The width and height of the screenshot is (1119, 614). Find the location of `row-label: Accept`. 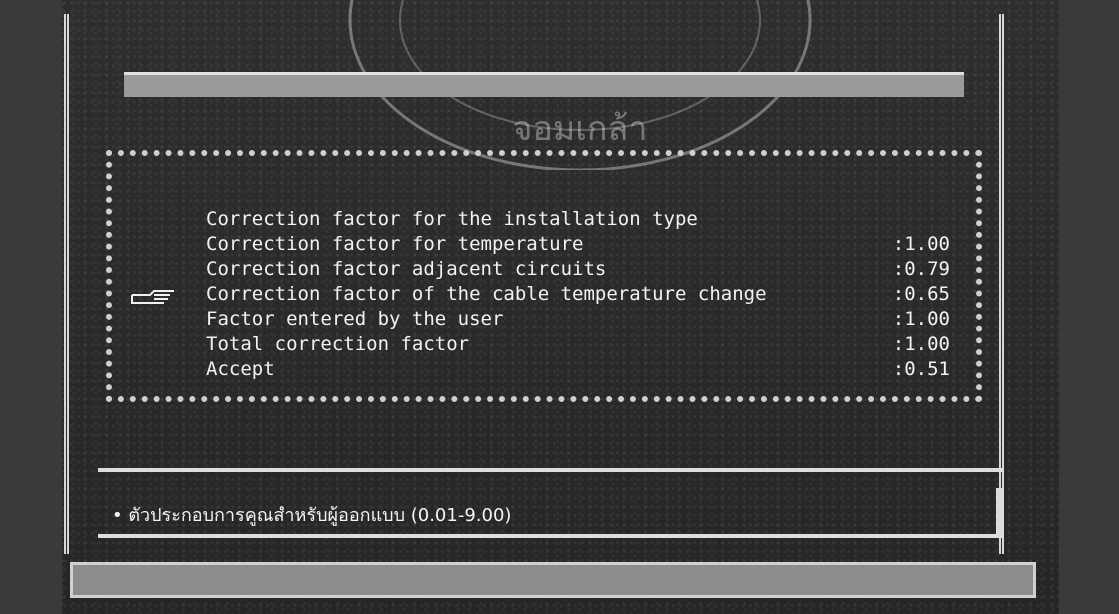

row-label: Accept is located at coordinates (240, 369).